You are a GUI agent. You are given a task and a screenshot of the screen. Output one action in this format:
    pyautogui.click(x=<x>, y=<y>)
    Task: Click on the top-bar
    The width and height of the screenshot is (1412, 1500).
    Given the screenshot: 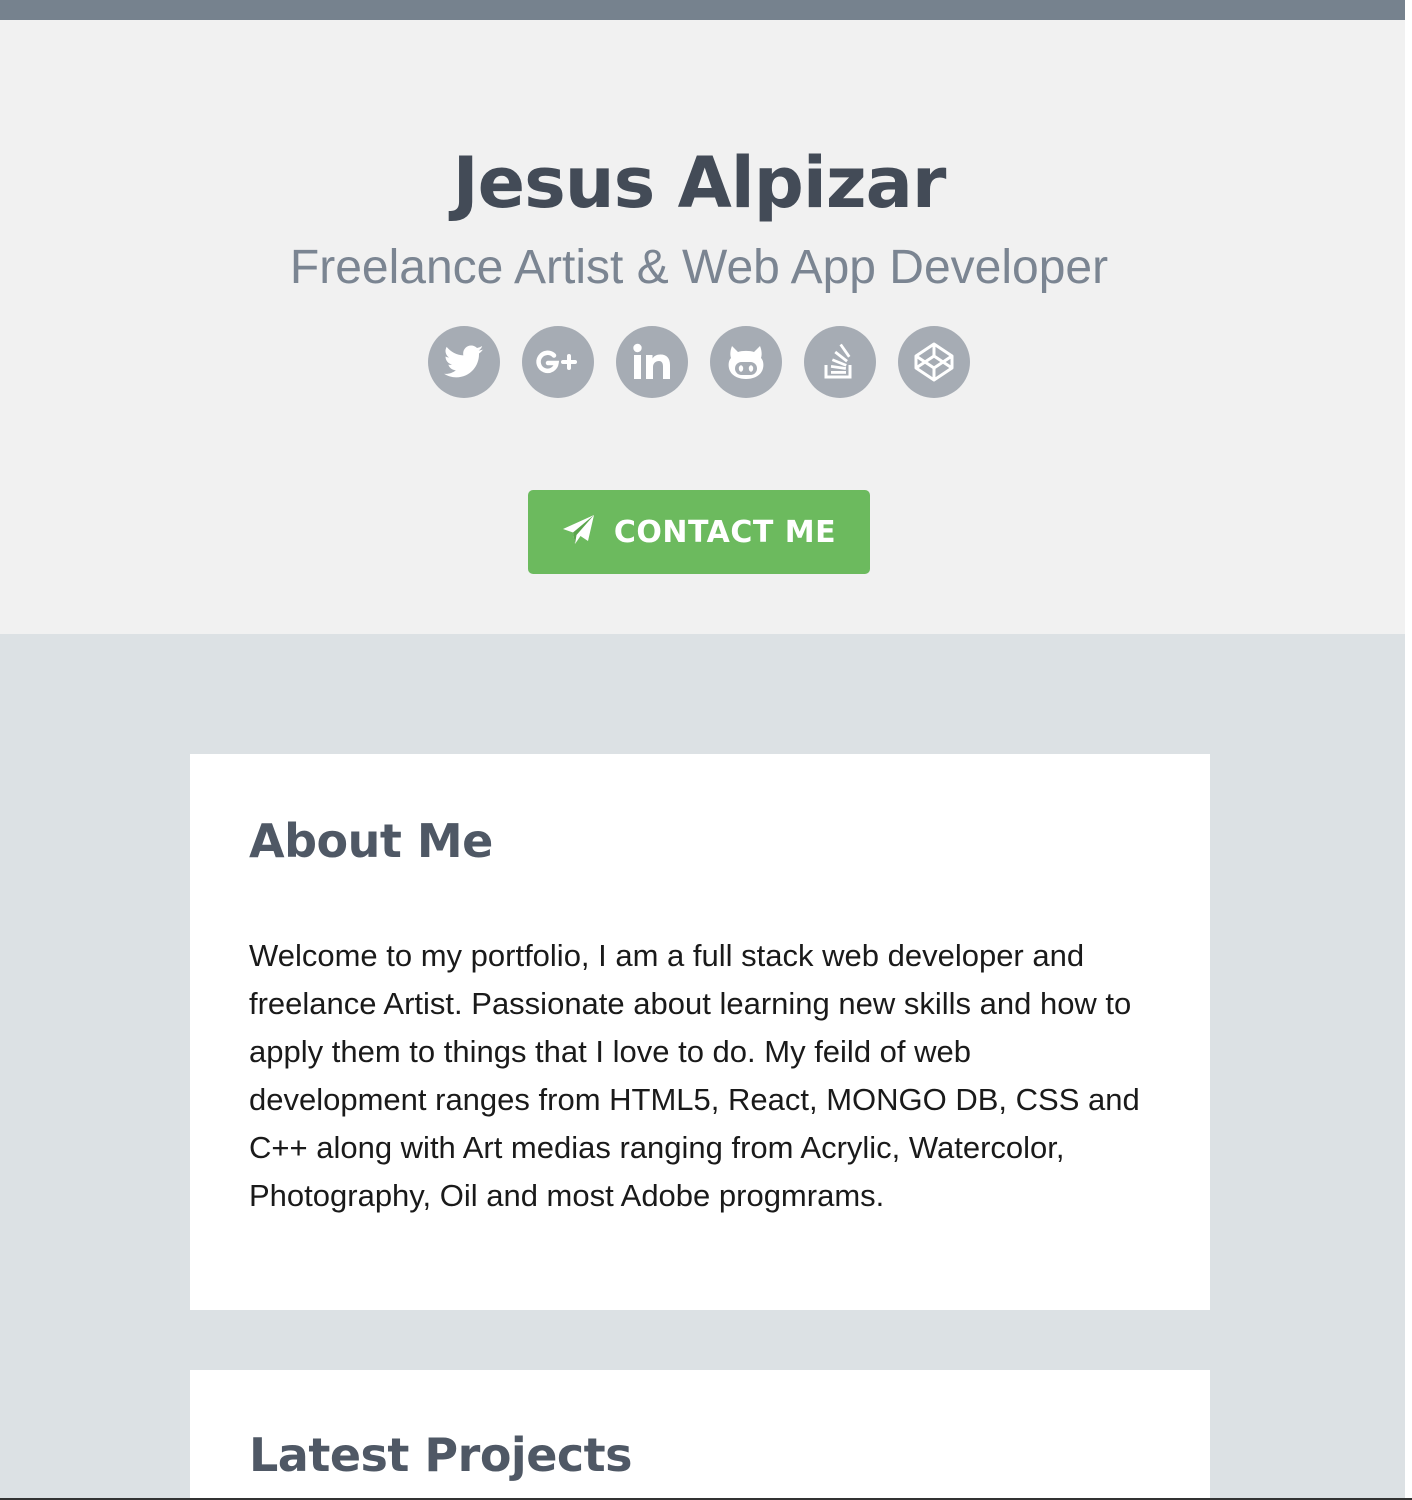 What is the action you would take?
    pyautogui.click(x=702, y=10)
    